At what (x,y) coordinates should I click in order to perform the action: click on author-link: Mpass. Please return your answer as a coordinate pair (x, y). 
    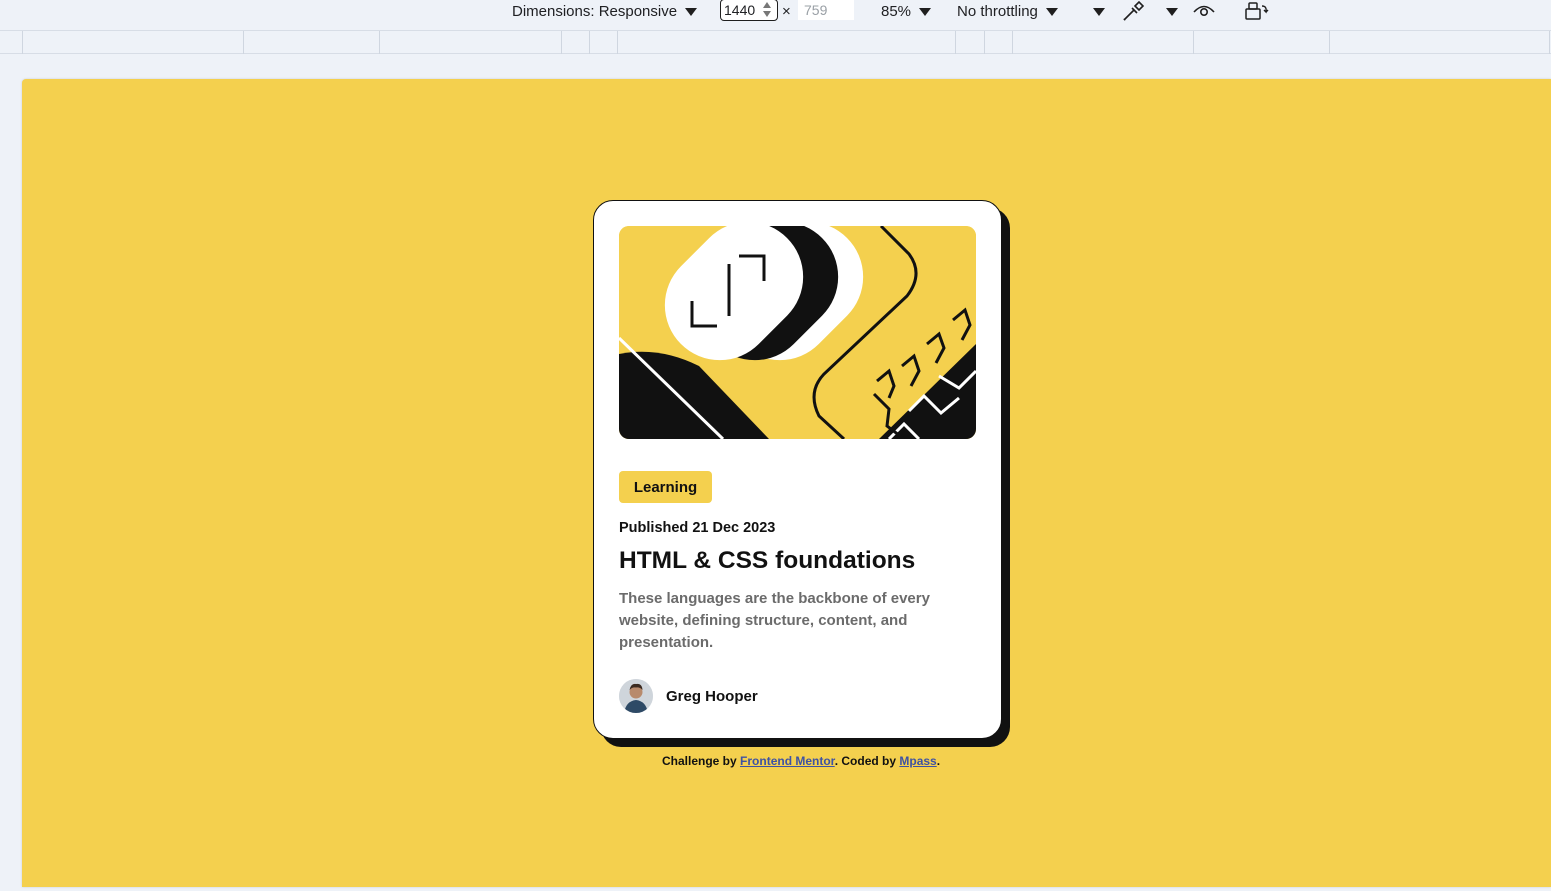
    Looking at the image, I should click on (917, 761).